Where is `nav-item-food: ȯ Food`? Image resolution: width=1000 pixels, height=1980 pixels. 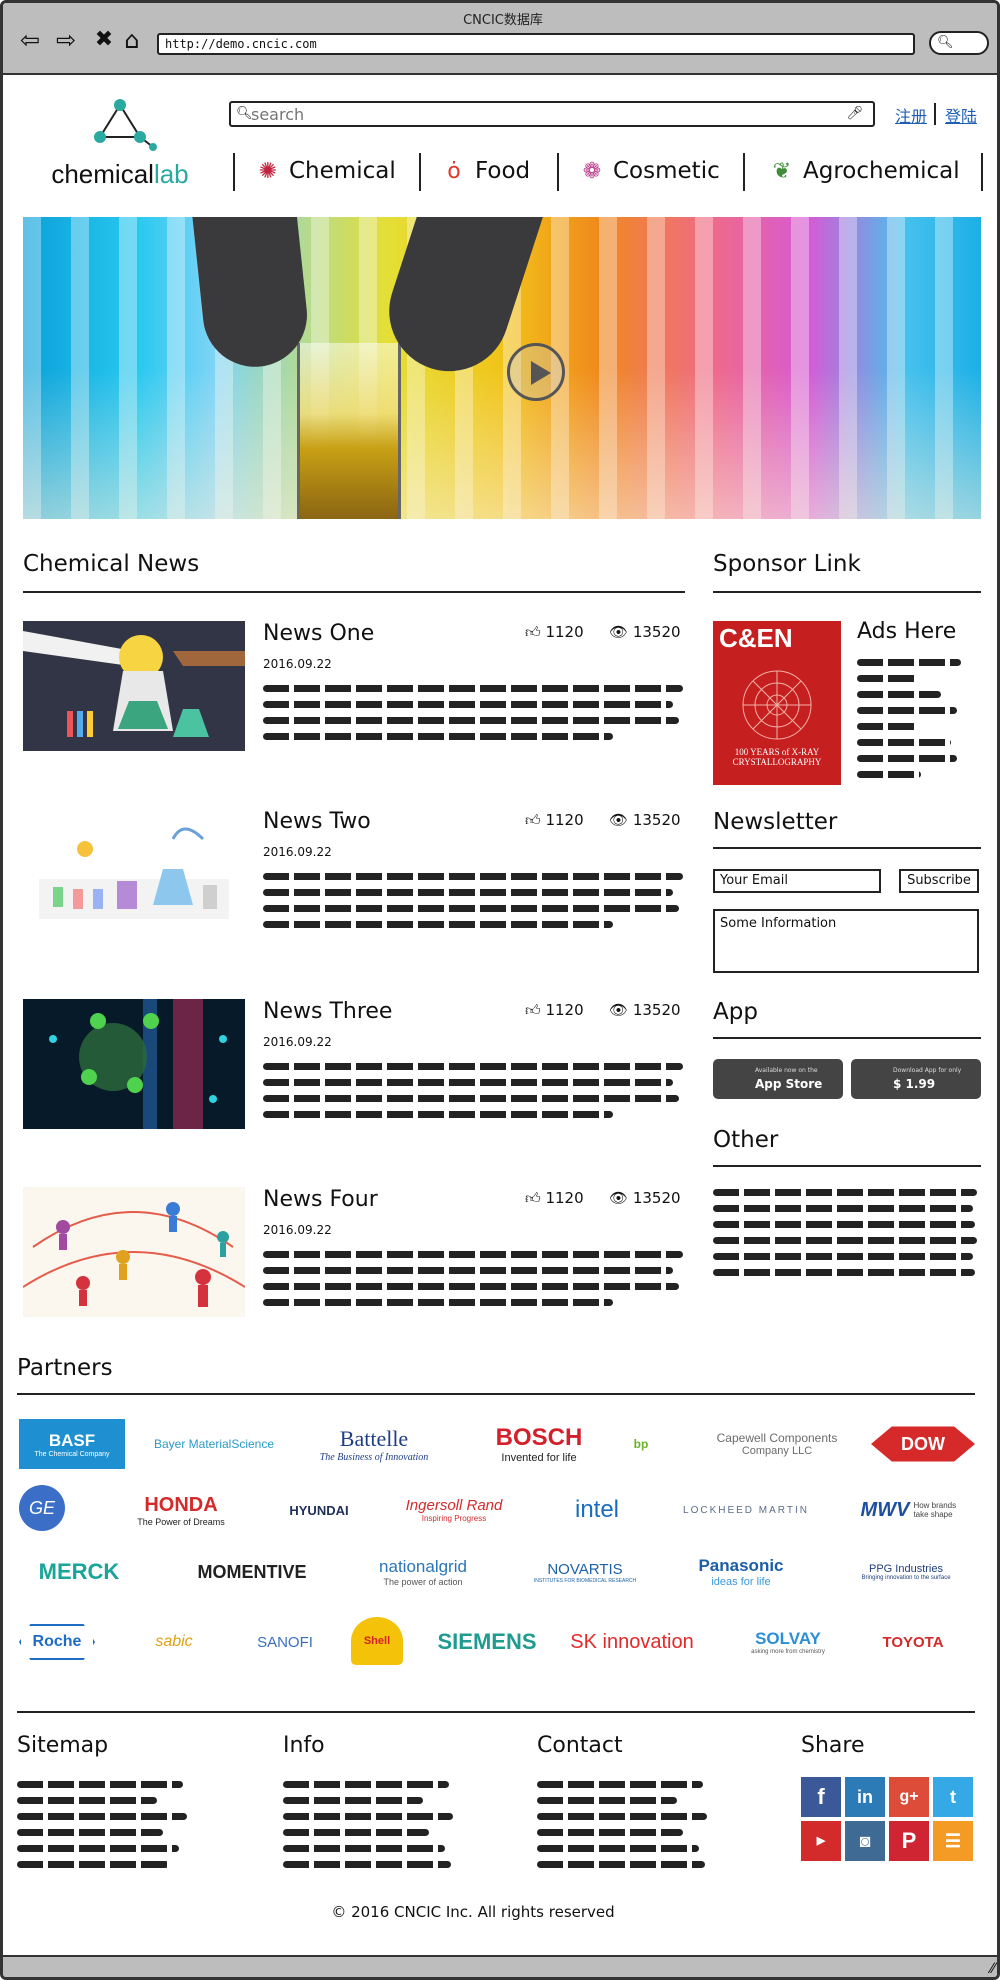 nav-item-food: ȯ Food is located at coordinates (484, 171).